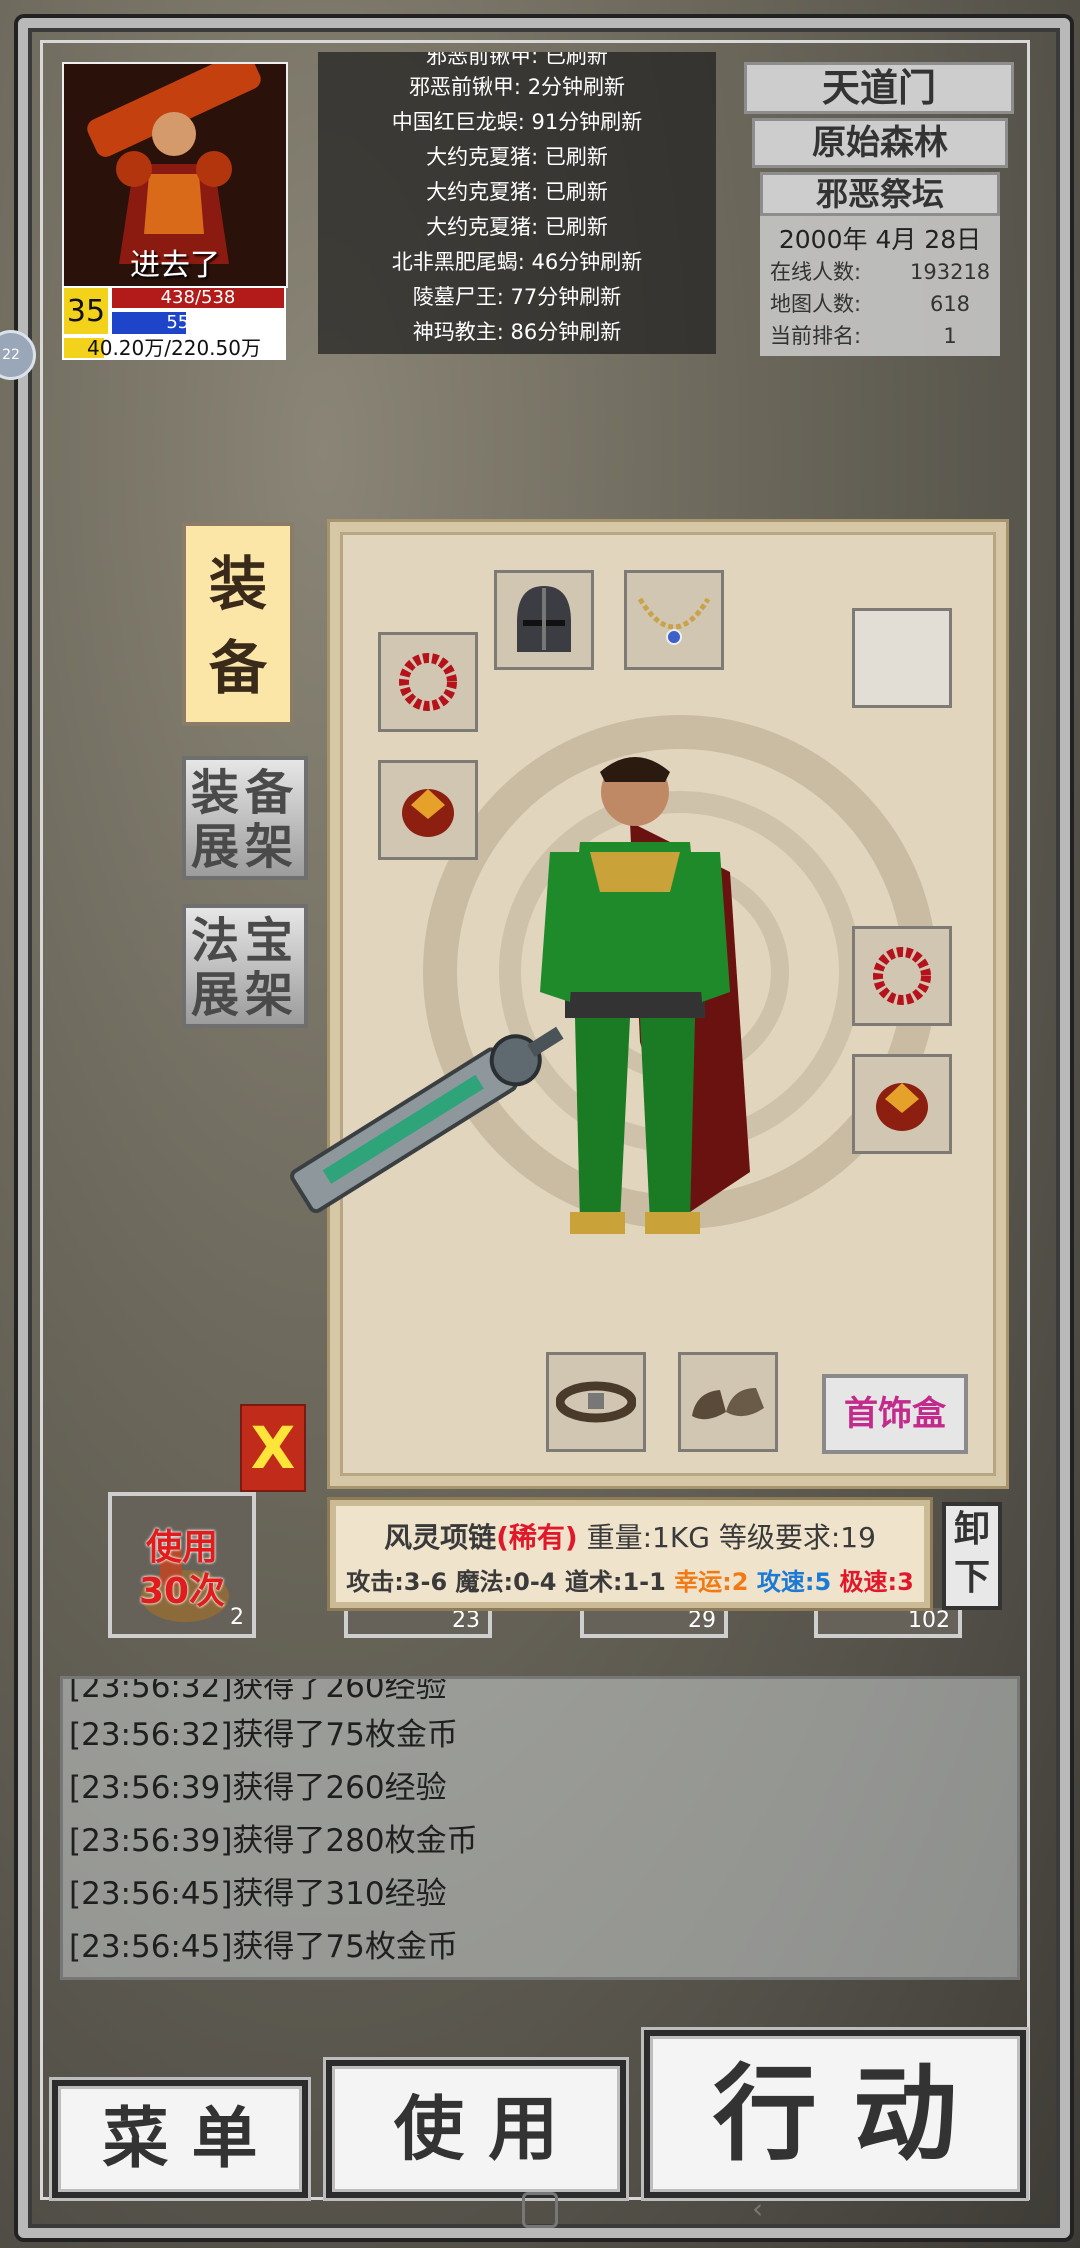 The width and height of the screenshot is (1080, 2248). I want to click on slot-bracelet-left, so click(428, 682).